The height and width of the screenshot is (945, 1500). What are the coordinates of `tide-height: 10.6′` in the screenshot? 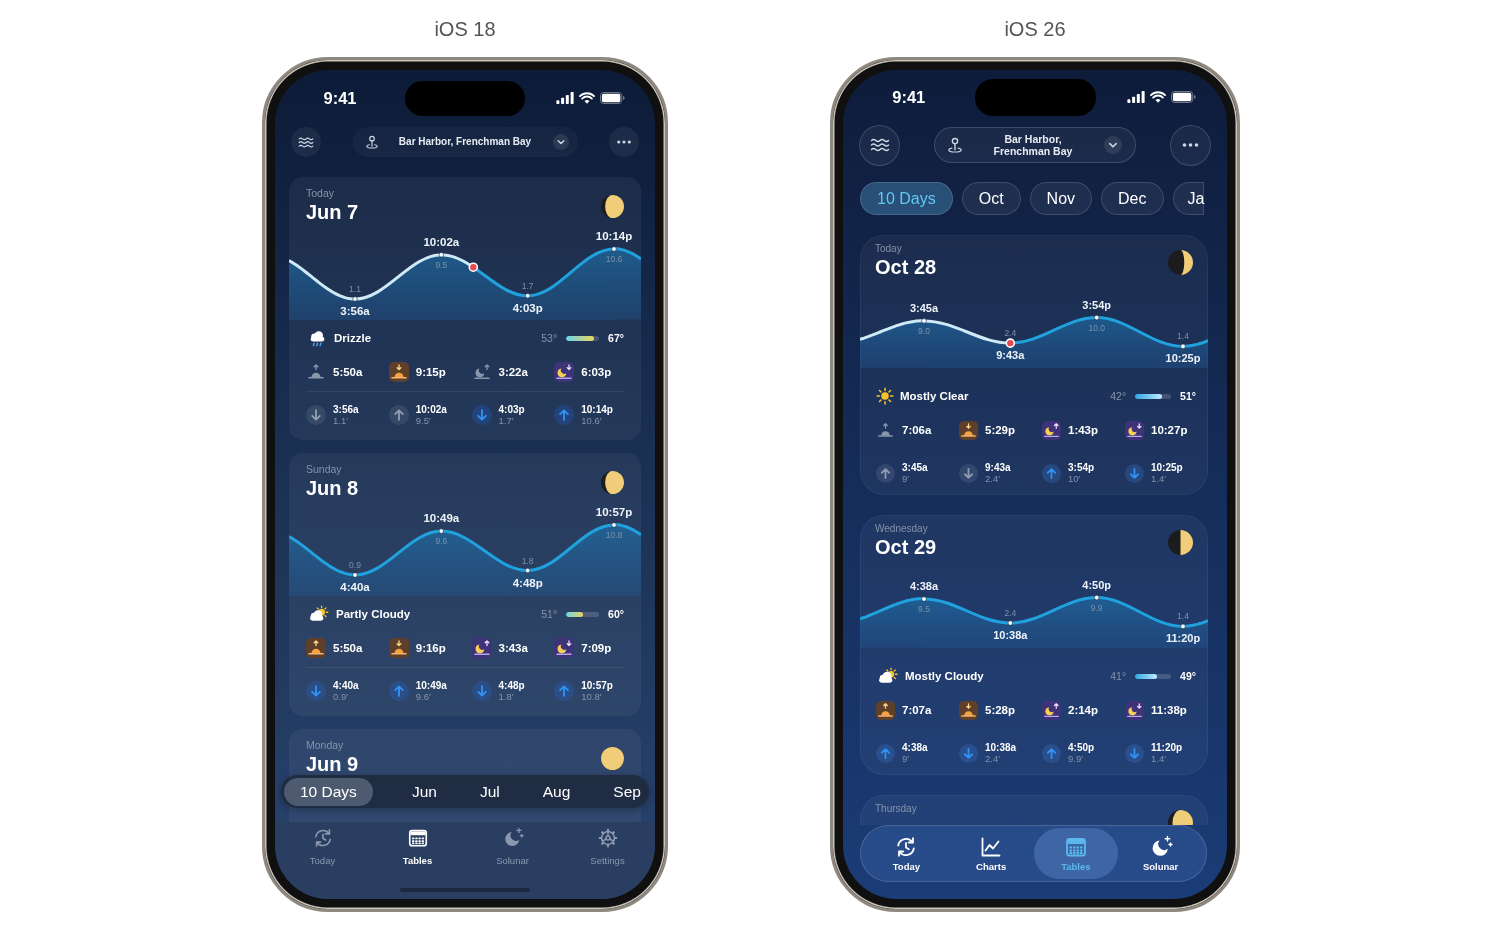 It's located at (591, 420).